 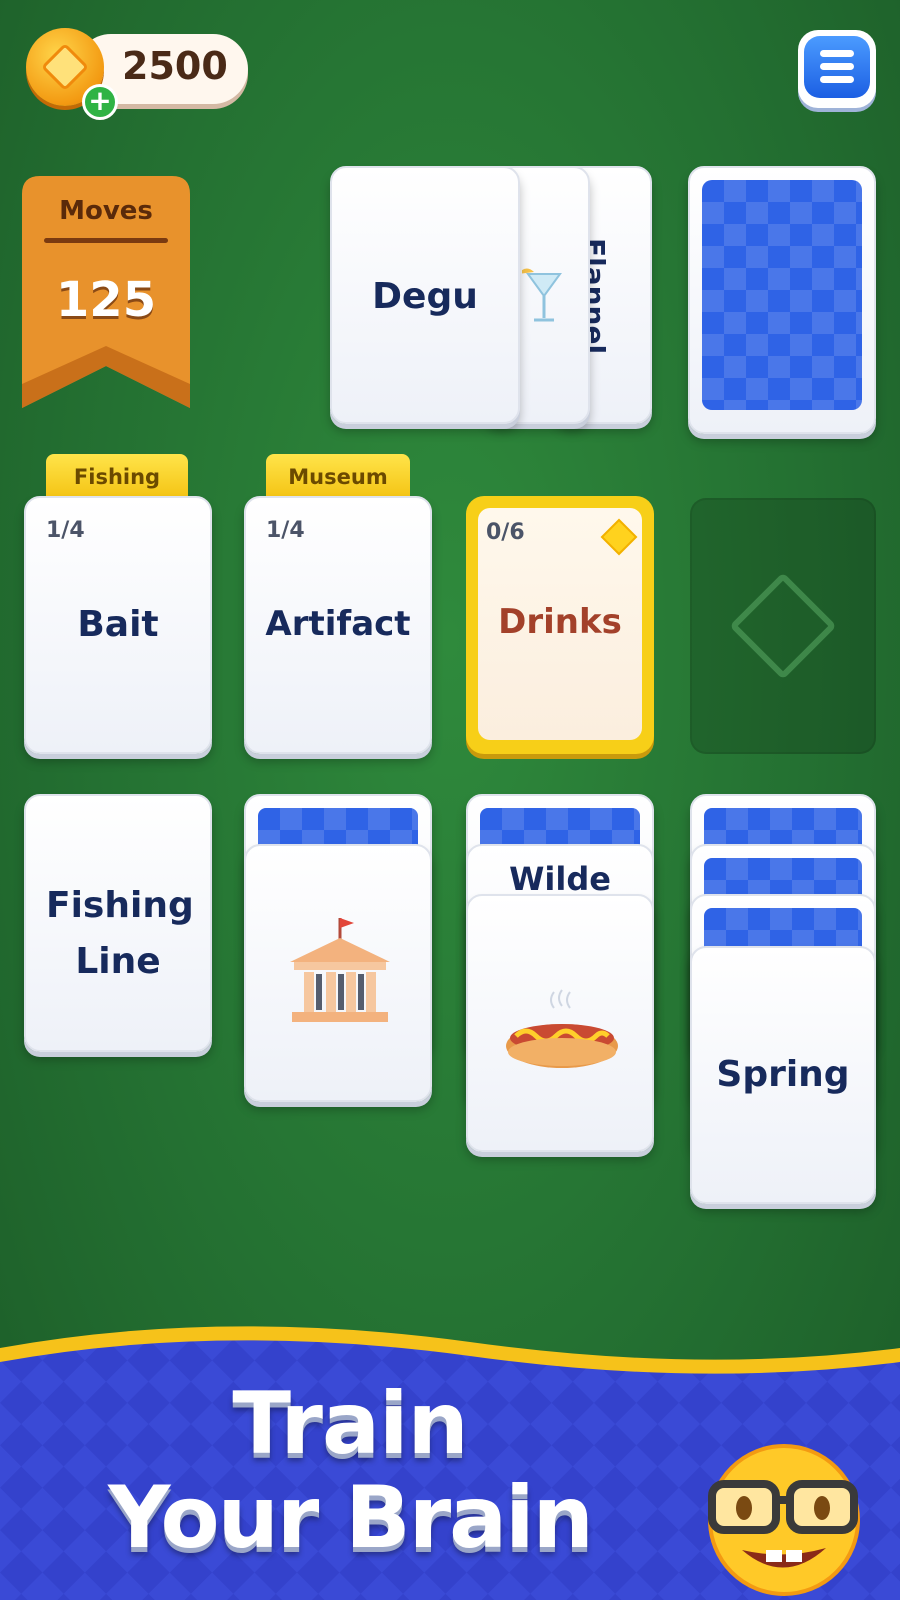 What do you see at coordinates (619, 537) in the screenshot?
I see `diamond-icon` at bounding box center [619, 537].